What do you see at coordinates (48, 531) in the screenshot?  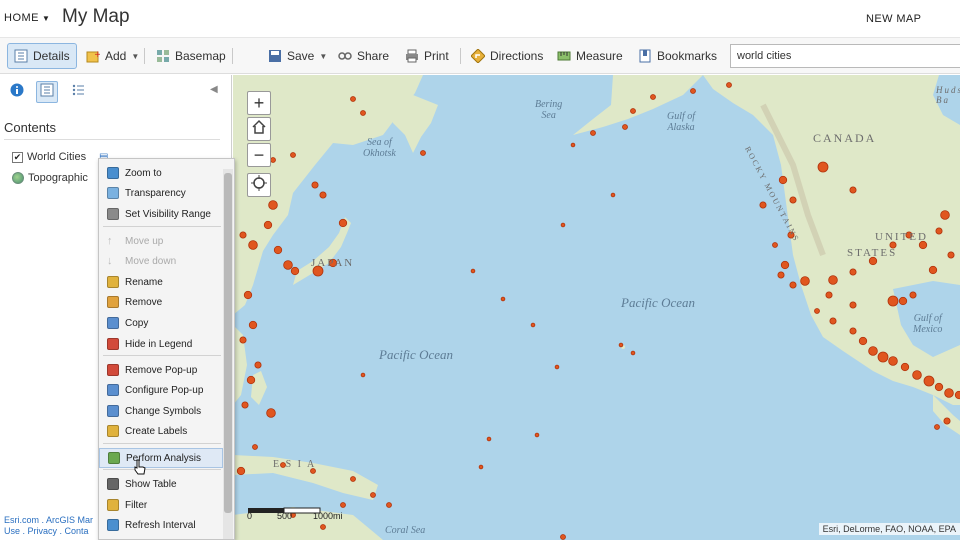 I see `footer-line: Use . Privacy . Conta` at bounding box center [48, 531].